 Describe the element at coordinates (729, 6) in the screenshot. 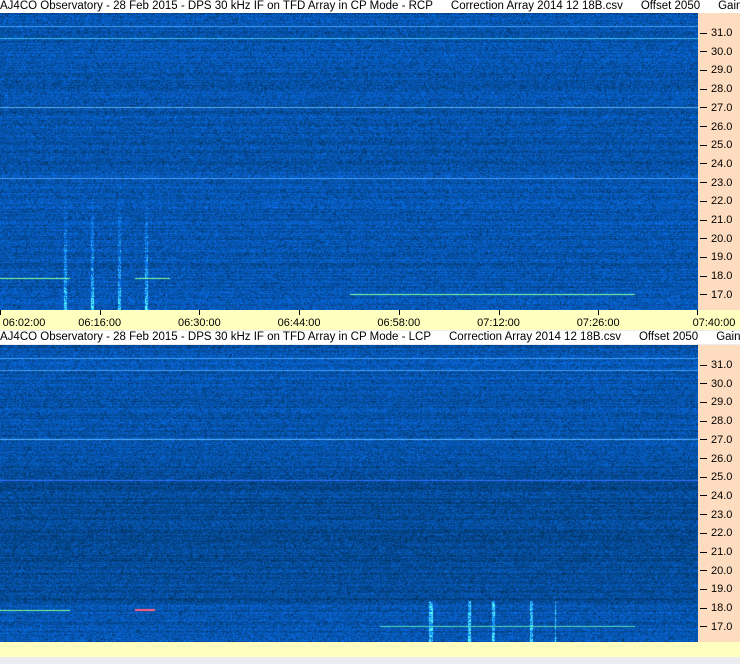

I see `rcp-gain: Gain 5.0` at that location.